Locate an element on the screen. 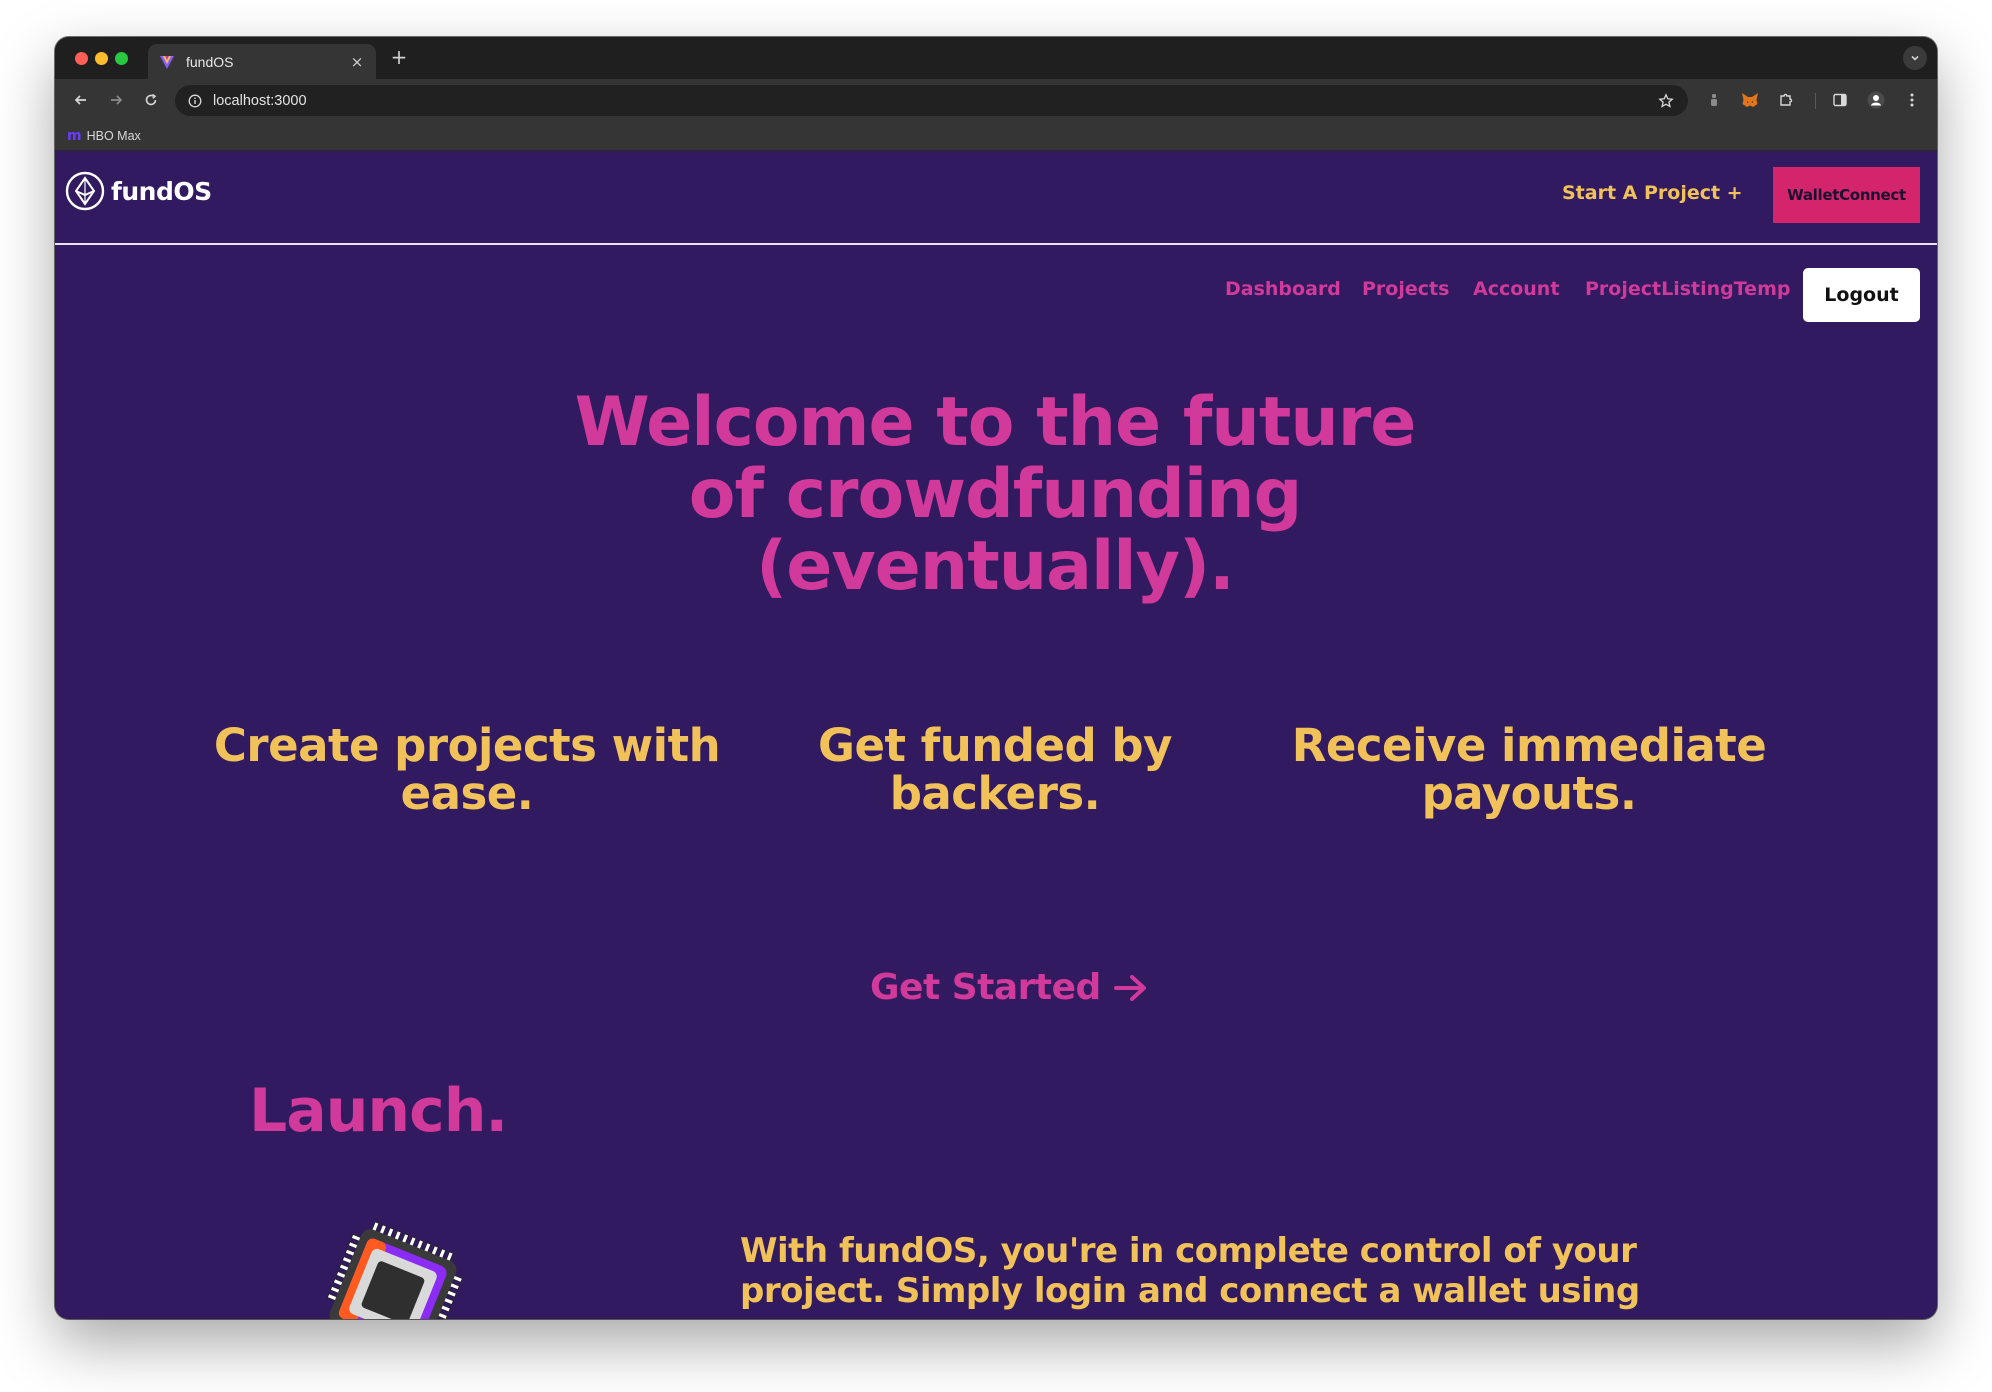 This screenshot has height=1392, width=1992. launch-heading: Launch. is located at coordinates (378, 1111).